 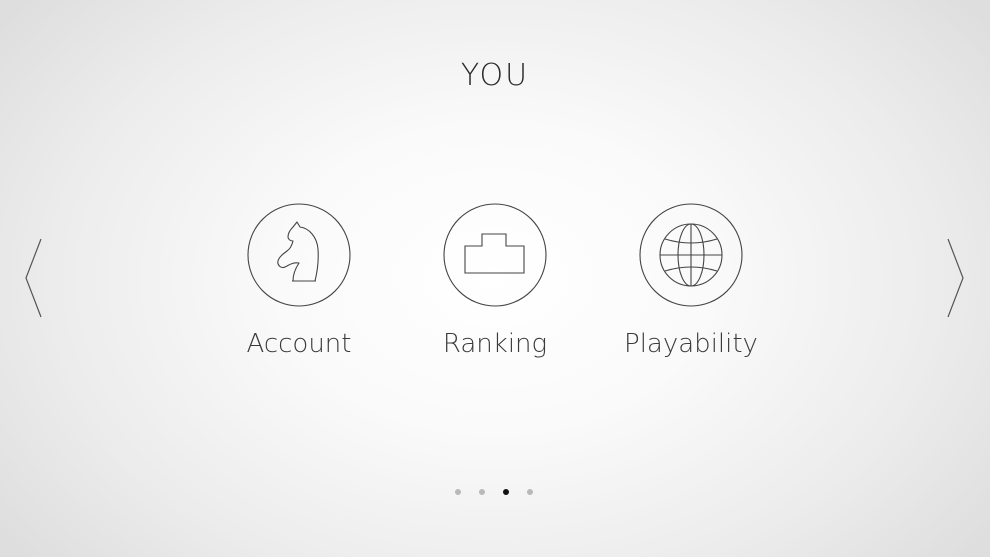 I want to click on playability-icon-circle, so click(x=691, y=255).